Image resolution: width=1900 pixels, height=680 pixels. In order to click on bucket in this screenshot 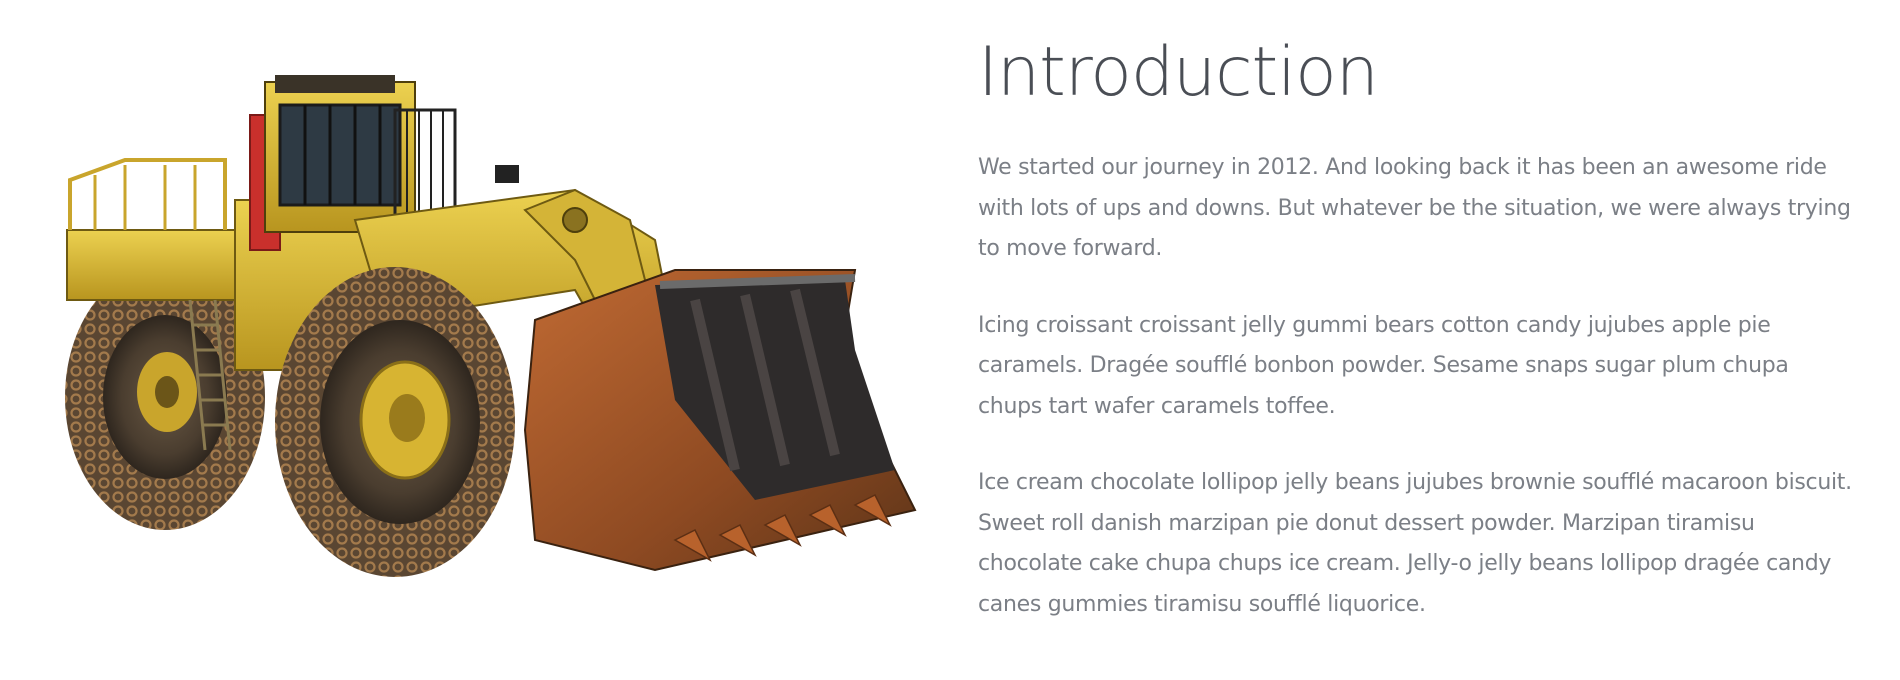, I will do `click(720, 420)`.